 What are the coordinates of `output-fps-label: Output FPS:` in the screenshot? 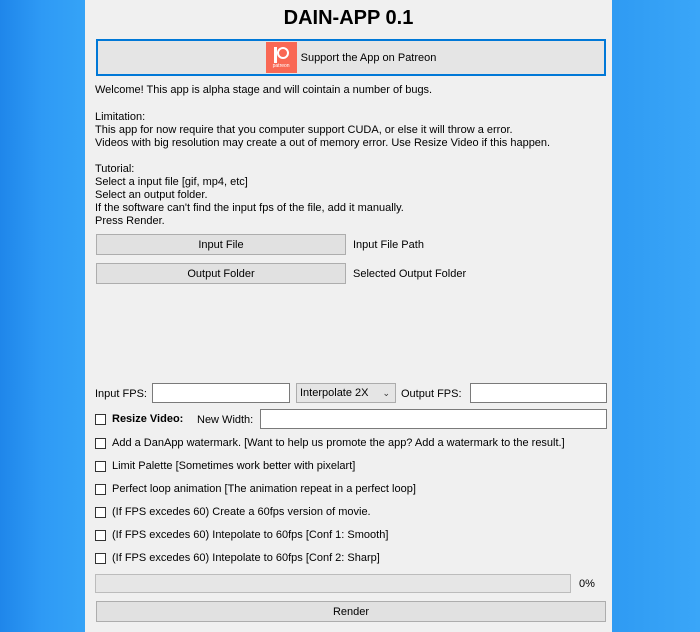 It's located at (431, 394).